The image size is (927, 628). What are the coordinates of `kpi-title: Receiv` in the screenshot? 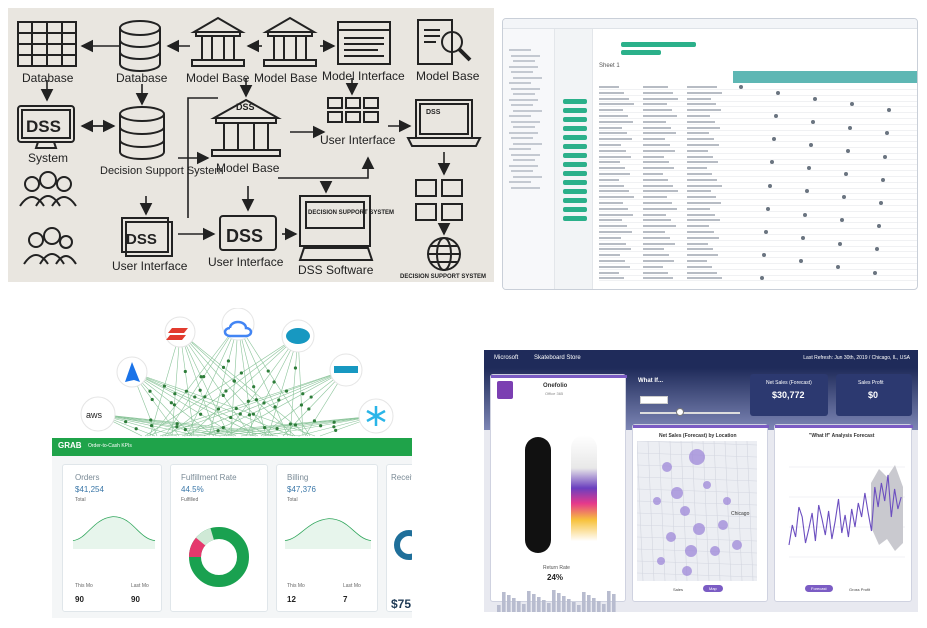 It's located at (401, 477).